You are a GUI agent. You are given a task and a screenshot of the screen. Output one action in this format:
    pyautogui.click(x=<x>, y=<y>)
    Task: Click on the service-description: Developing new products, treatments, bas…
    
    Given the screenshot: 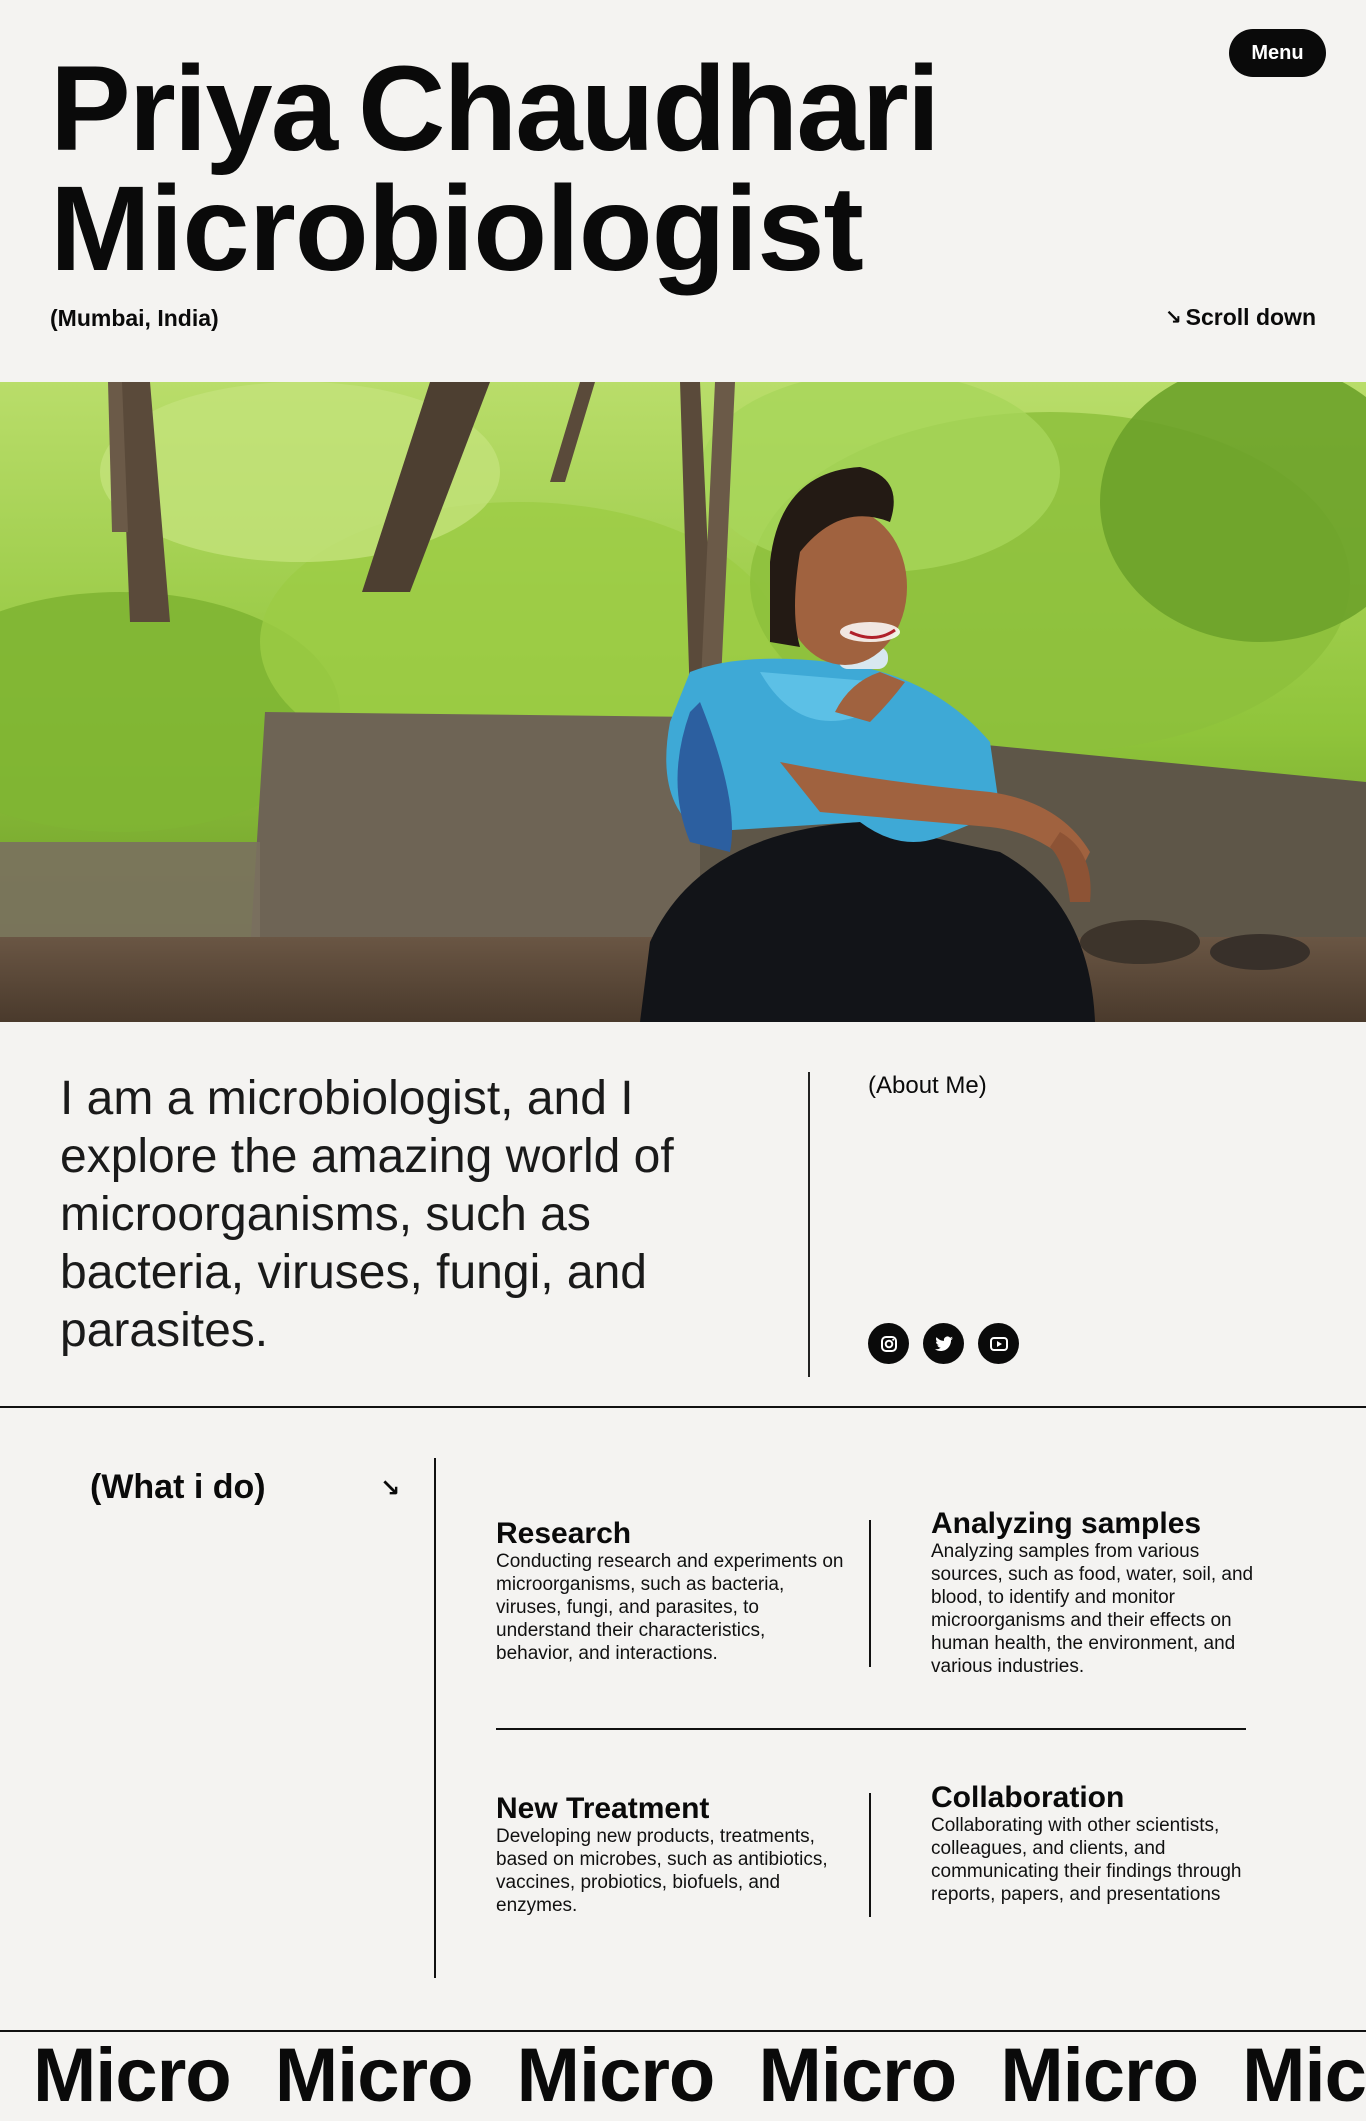 What is the action you would take?
    pyautogui.click(x=662, y=1871)
    